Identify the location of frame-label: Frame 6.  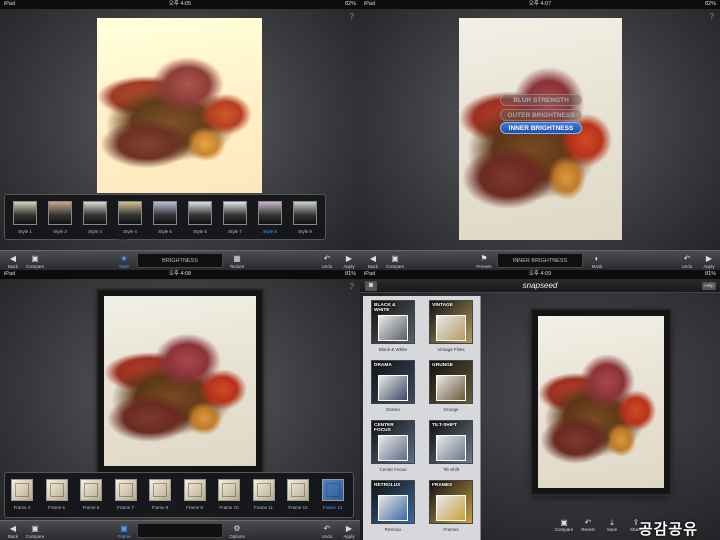
(91, 507).